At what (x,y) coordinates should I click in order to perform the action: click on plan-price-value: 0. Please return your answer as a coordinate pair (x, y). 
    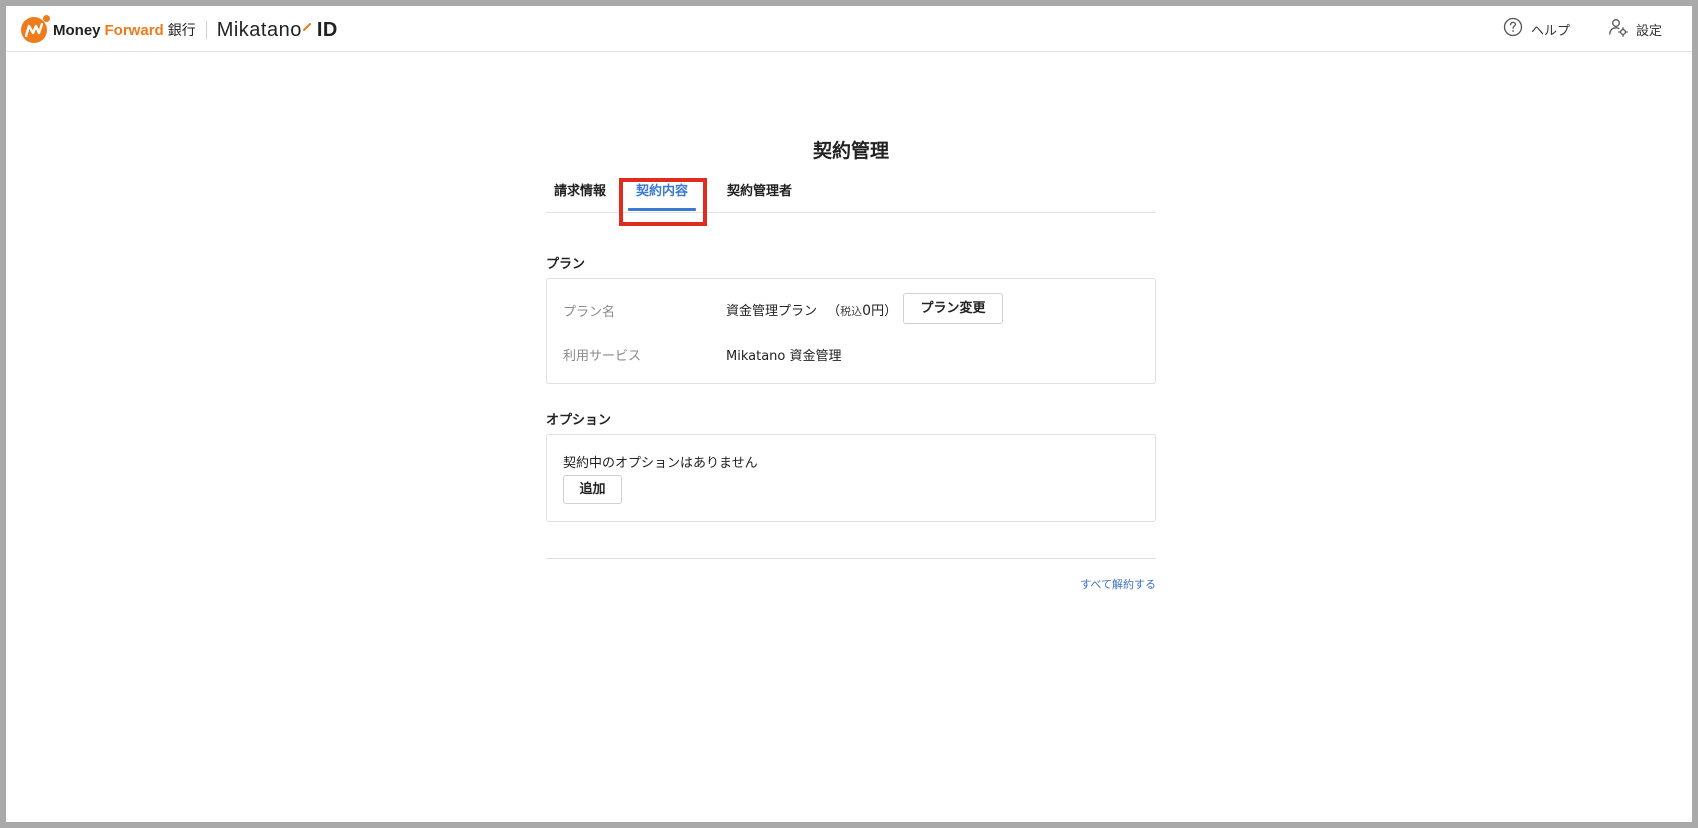
    Looking at the image, I should click on (867, 311).